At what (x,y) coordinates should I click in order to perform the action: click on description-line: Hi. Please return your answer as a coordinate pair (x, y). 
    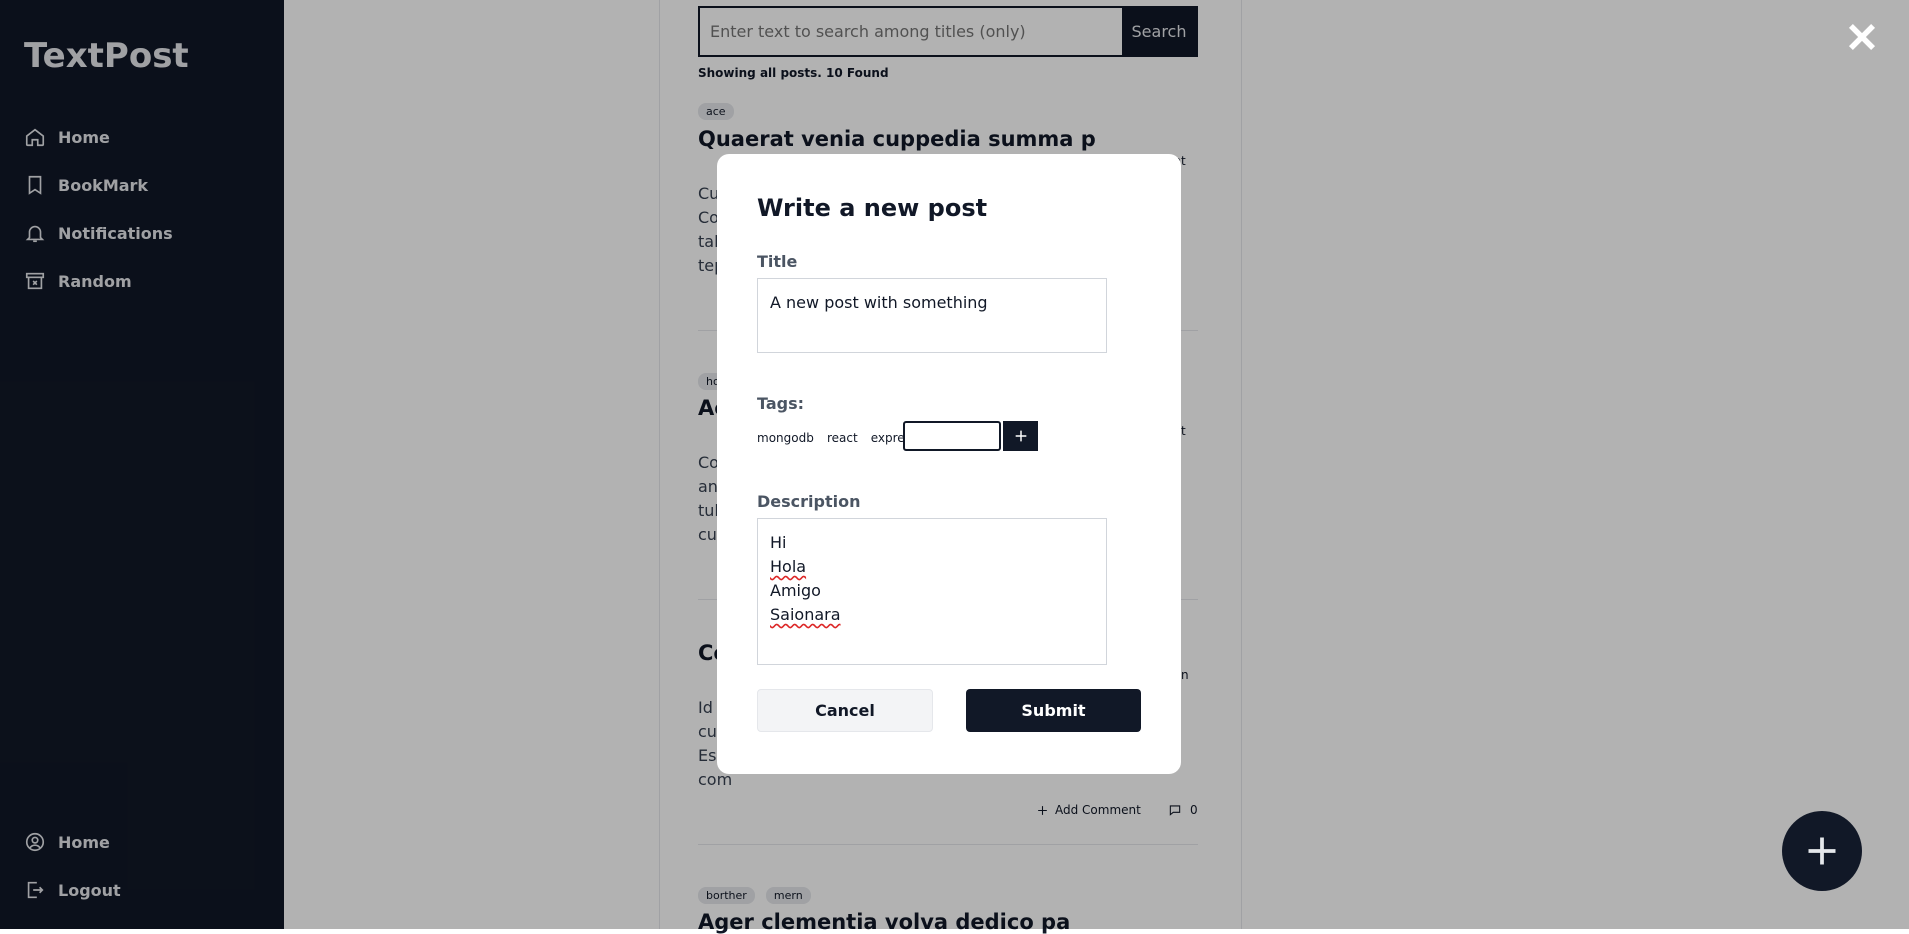
    Looking at the image, I should click on (778, 542).